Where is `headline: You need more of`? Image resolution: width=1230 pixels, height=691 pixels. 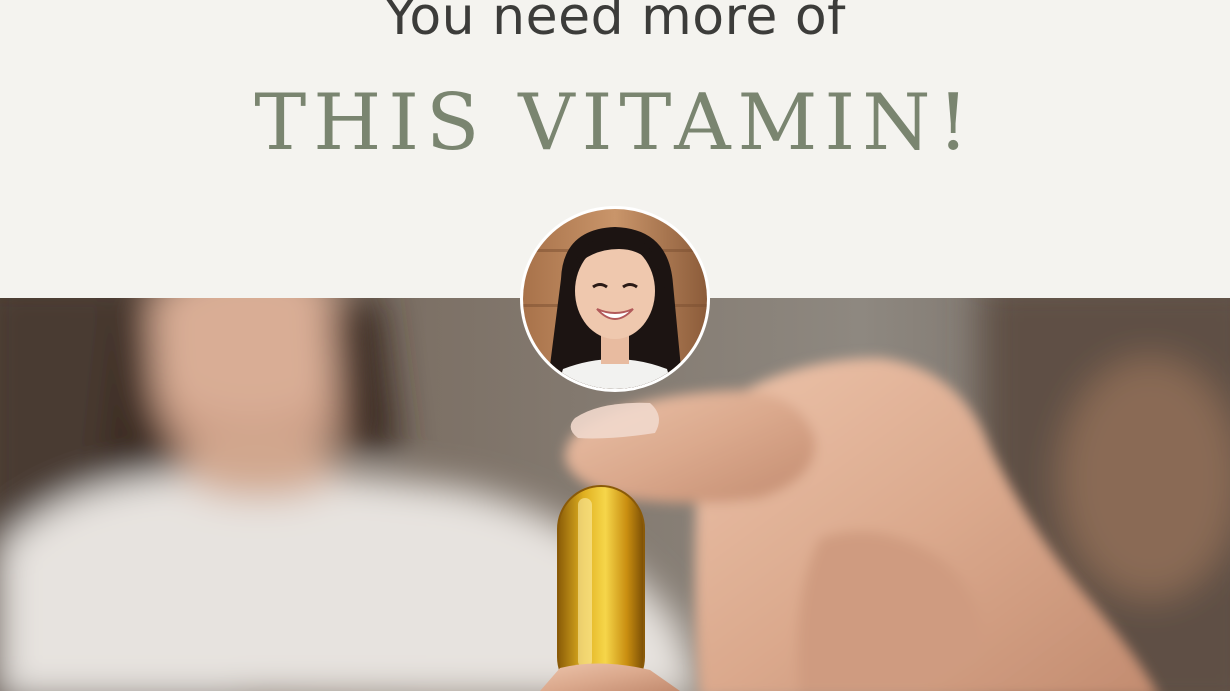 headline: You need more of is located at coordinates (615, 23).